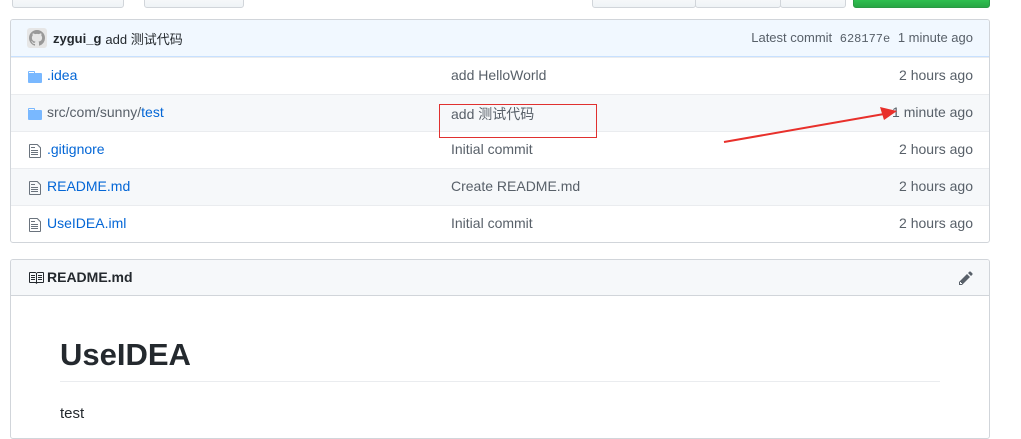 The width and height of the screenshot is (1021, 439). Describe the element at coordinates (810, 125) in the screenshot. I see `annotation-arrow` at that location.